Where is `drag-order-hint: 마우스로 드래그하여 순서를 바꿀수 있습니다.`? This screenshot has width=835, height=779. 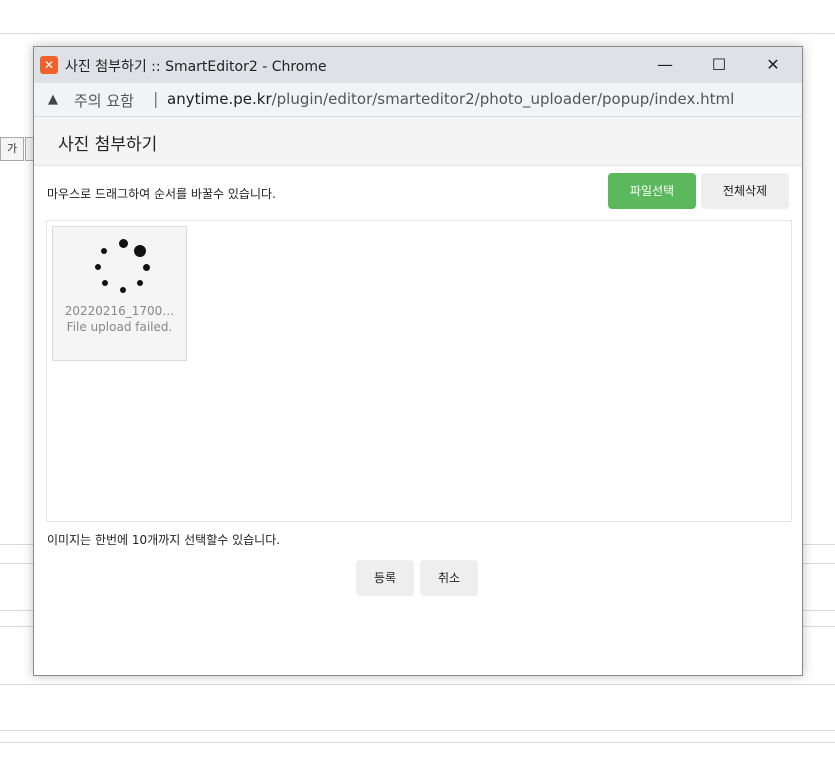
drag-order-hint: 마우스로 드래그하여 순서를 바꿀수 있습니다. is located at coordinates (161, 194).